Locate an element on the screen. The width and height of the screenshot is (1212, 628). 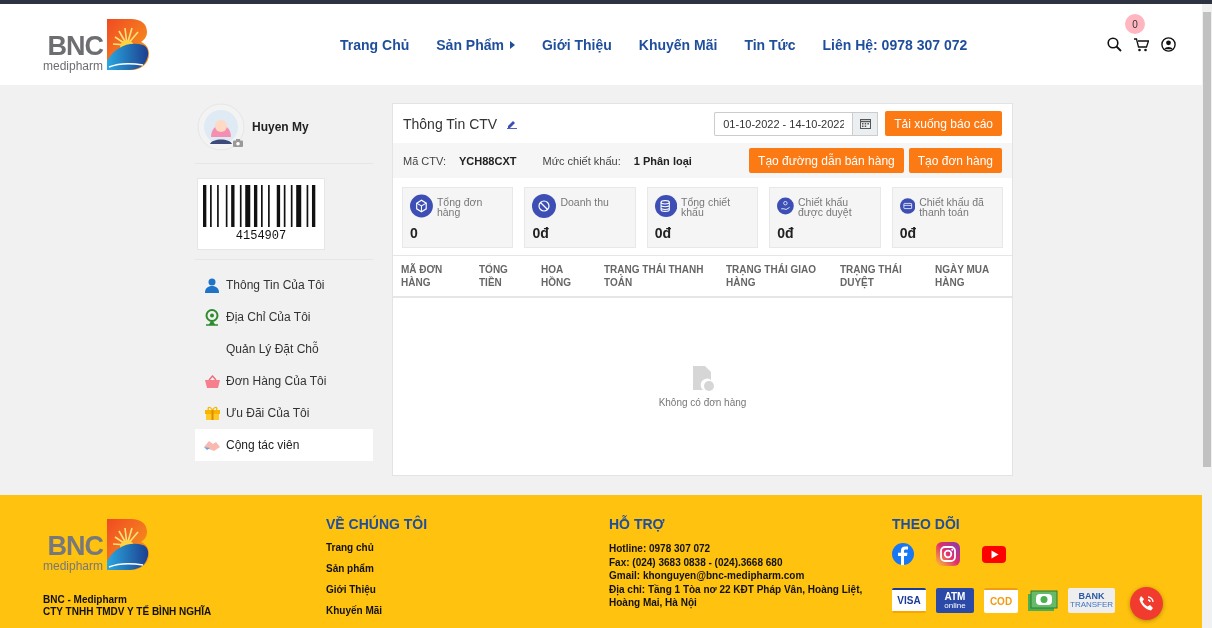
calendar-icon is located at coordinates (865, 123).